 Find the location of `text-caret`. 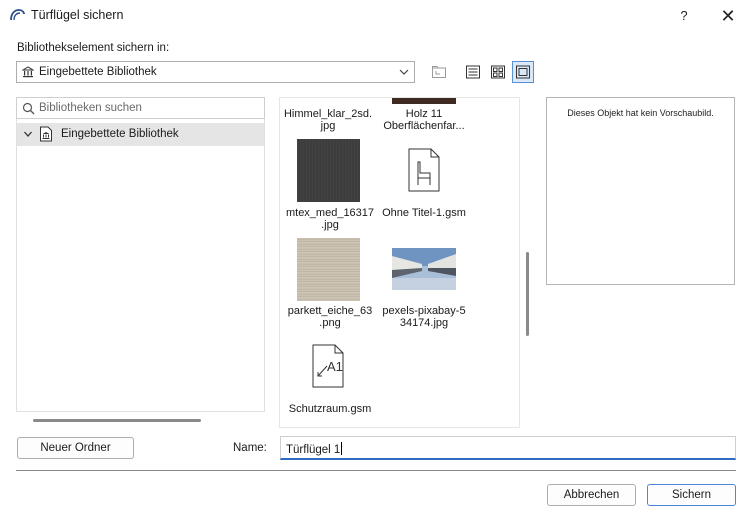

text-caret is located at coordinates (342, 448).